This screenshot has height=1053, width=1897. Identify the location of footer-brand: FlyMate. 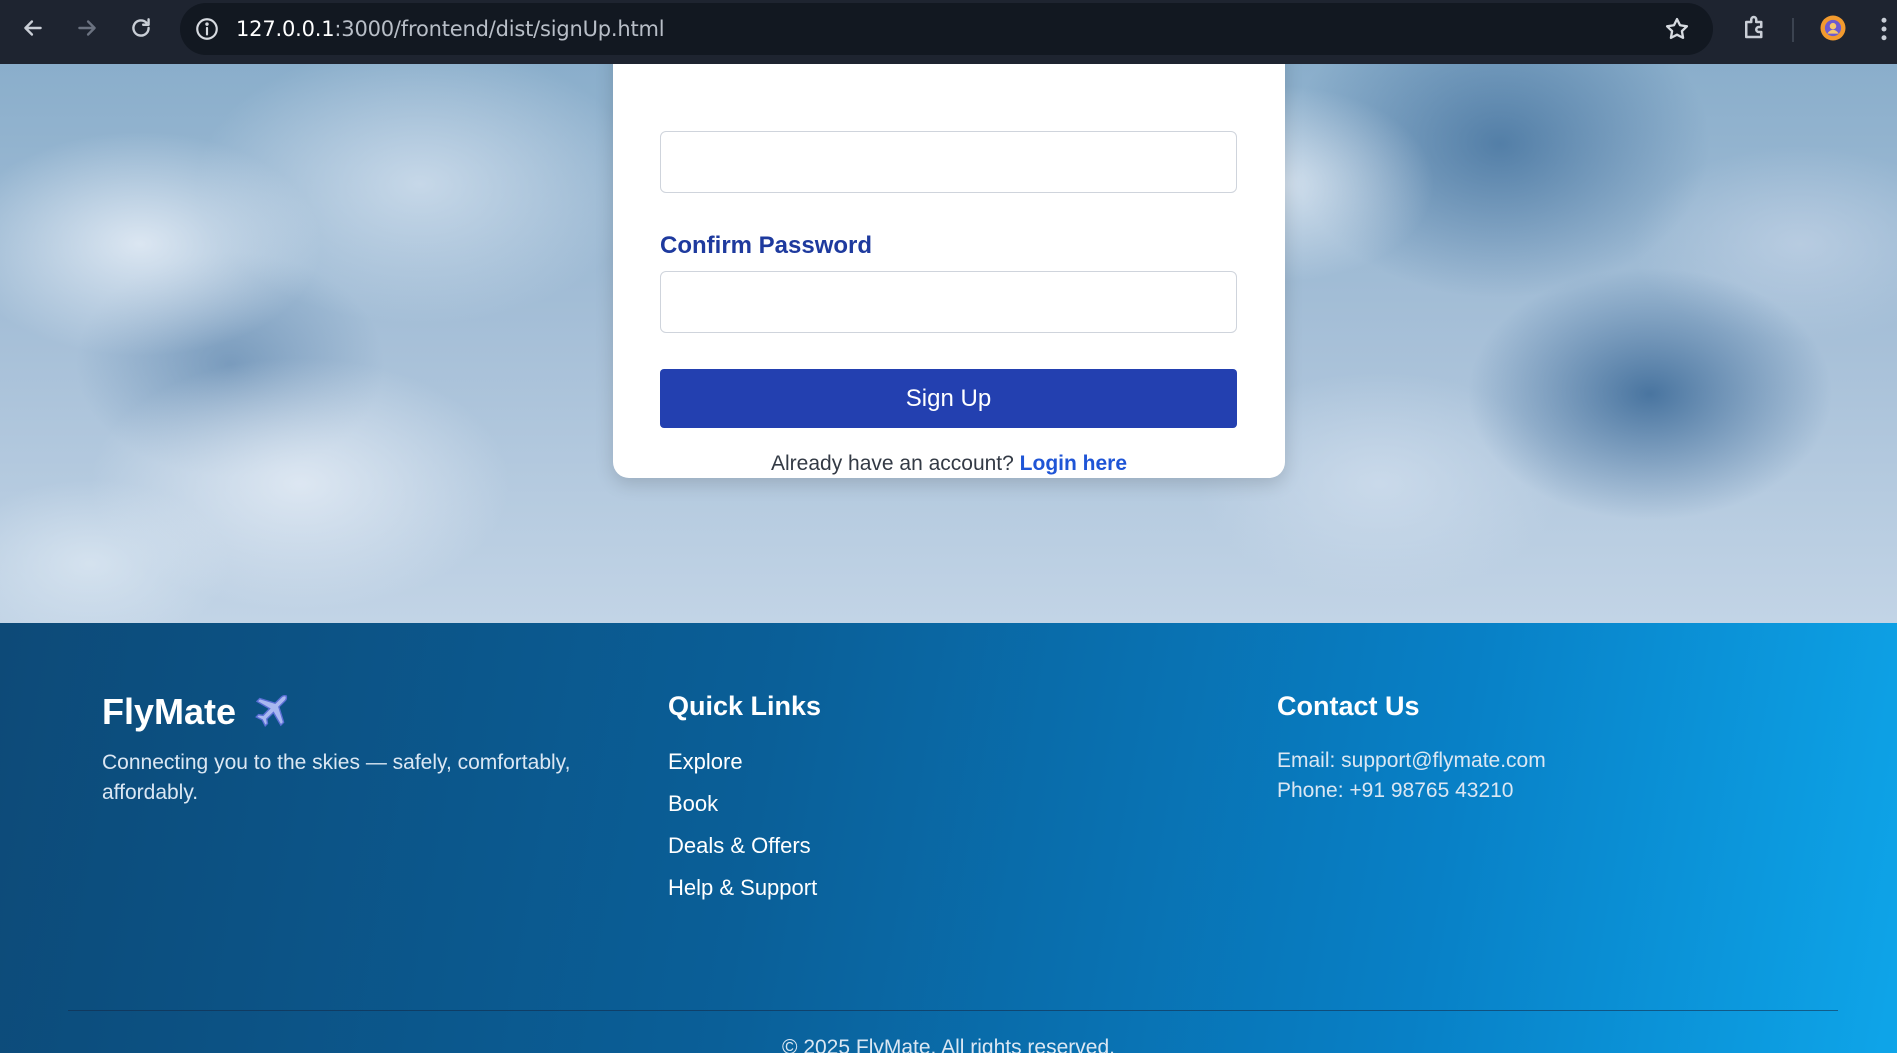
(197, 712).